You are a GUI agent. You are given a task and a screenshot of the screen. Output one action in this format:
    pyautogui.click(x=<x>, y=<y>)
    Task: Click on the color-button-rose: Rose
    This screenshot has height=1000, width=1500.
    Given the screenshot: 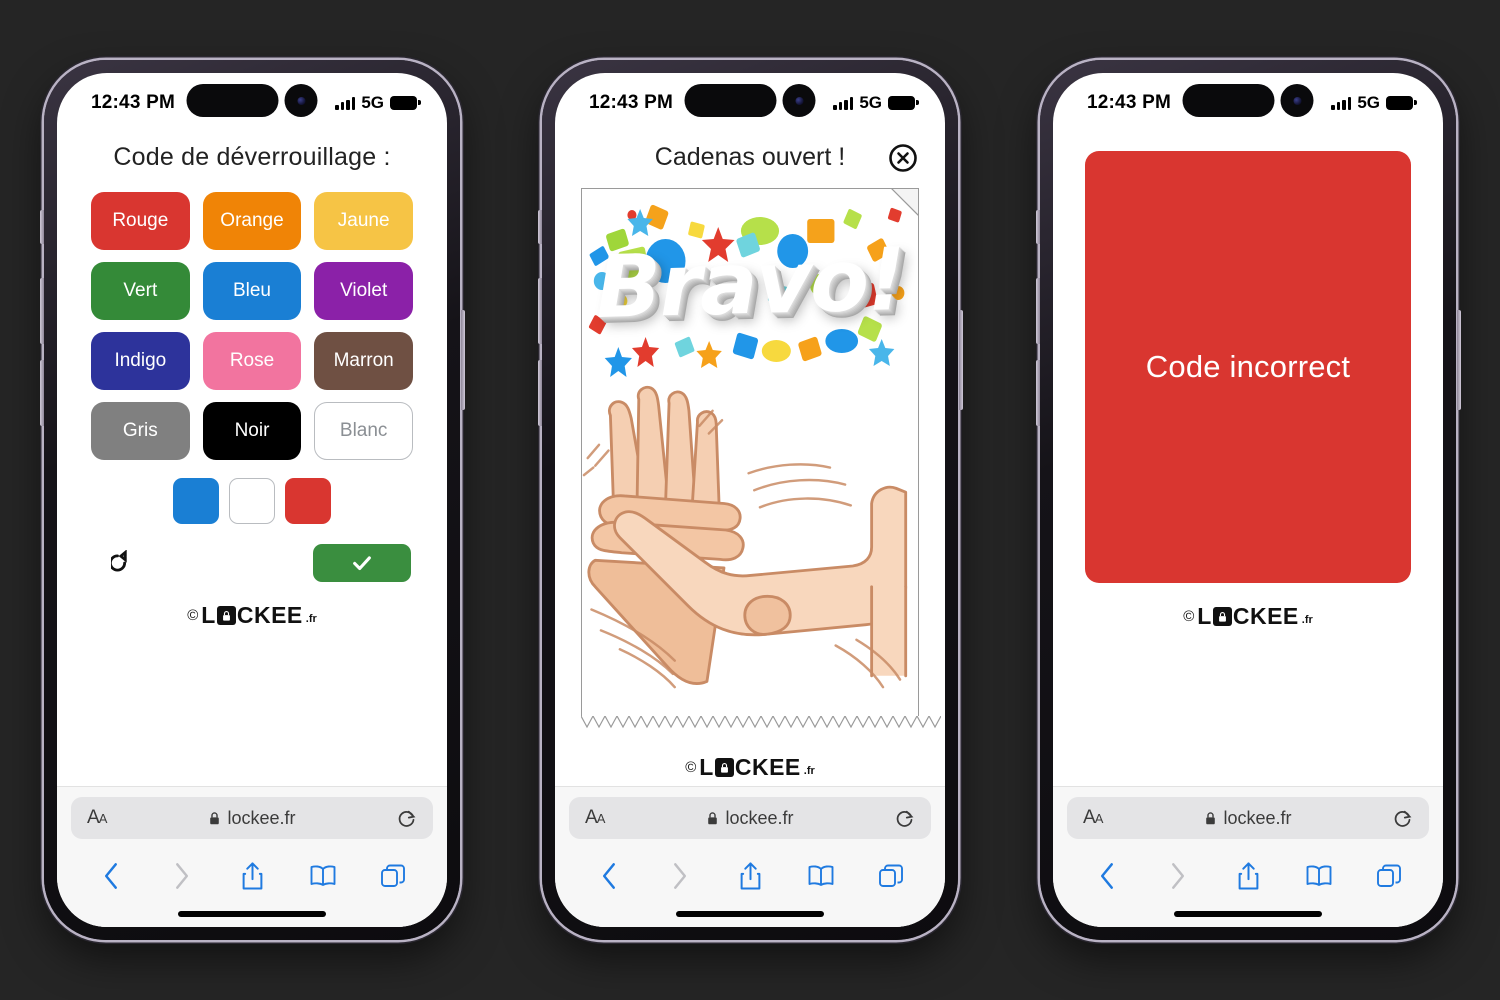 What is the action you would take?
    pyautogui.click(x=252, y=361)
    